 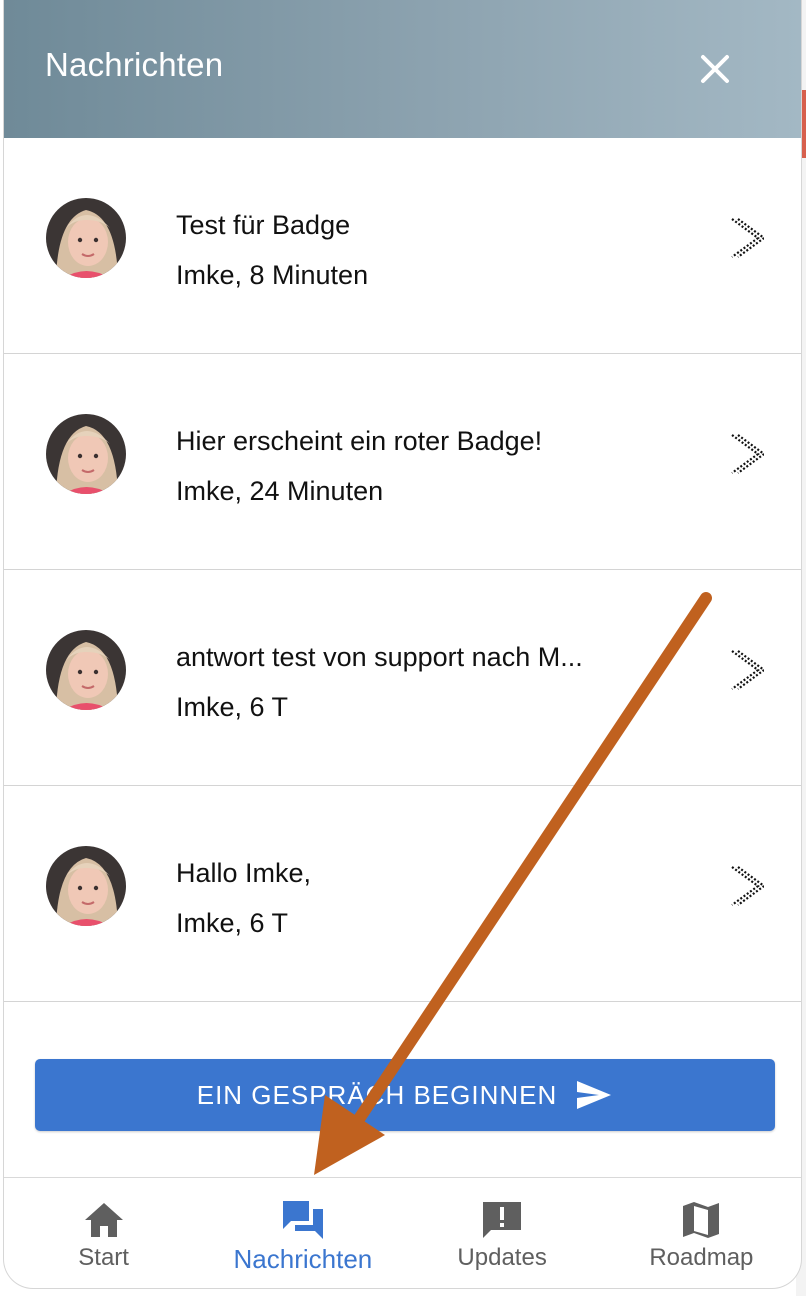 What do you see at coordinates (402, 69) in the screenshot?
I see `widget-header: Nachrichten` at bounding box center [402, 69].